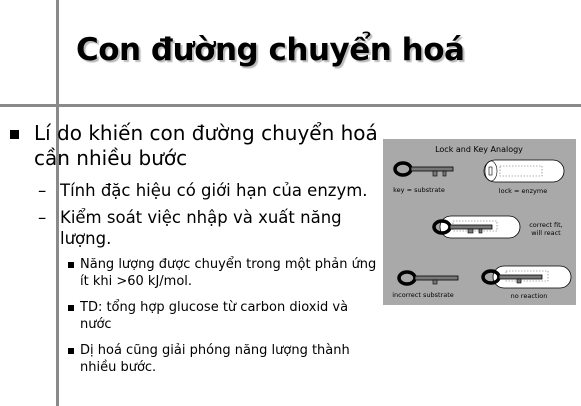 The height and width of the screenshot is (406, 581). What do you see at coordinates (423, 295) in the screenshot?
I see `incorrect-substrate-label: incorrect substrate` at bounding box center [423, 295].